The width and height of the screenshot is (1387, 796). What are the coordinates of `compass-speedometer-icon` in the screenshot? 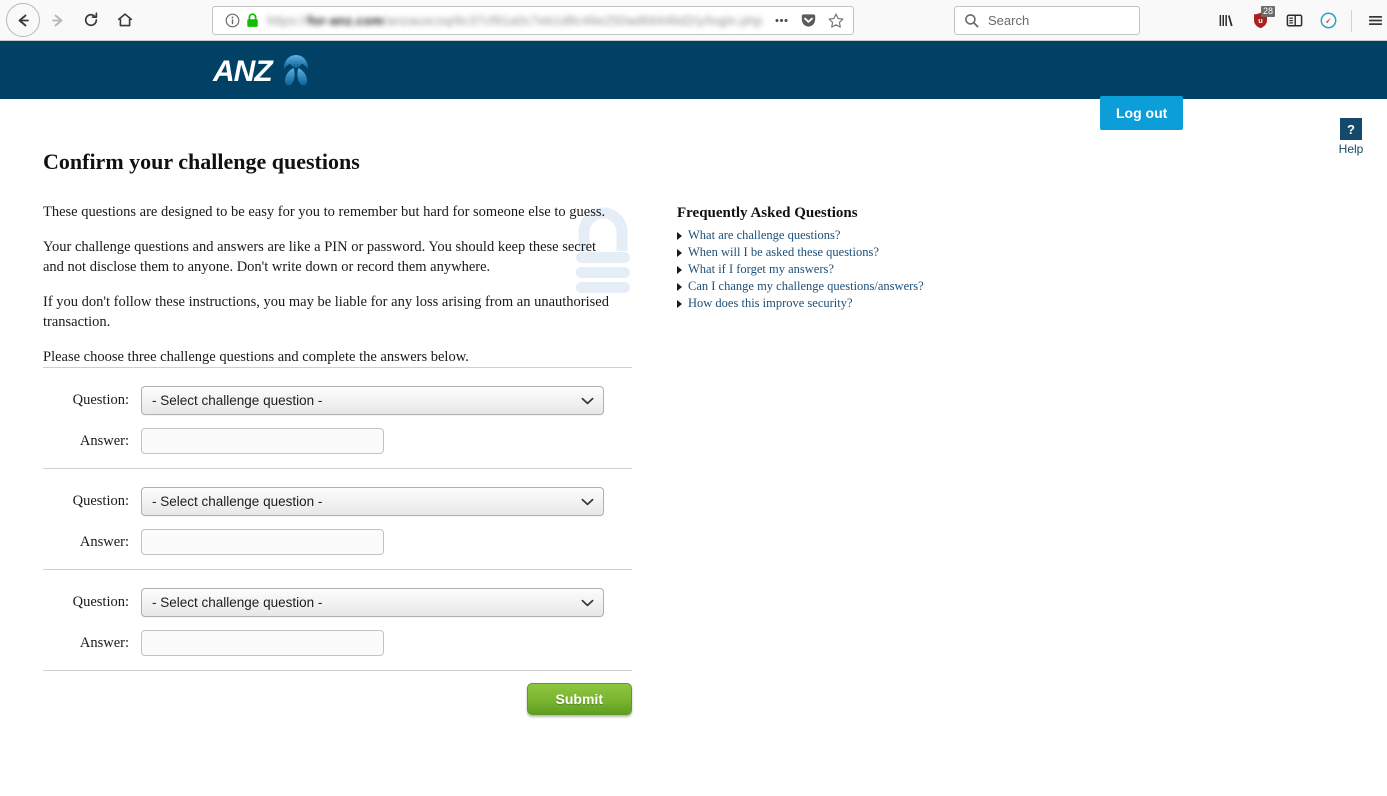 It's located at (1328, 20).